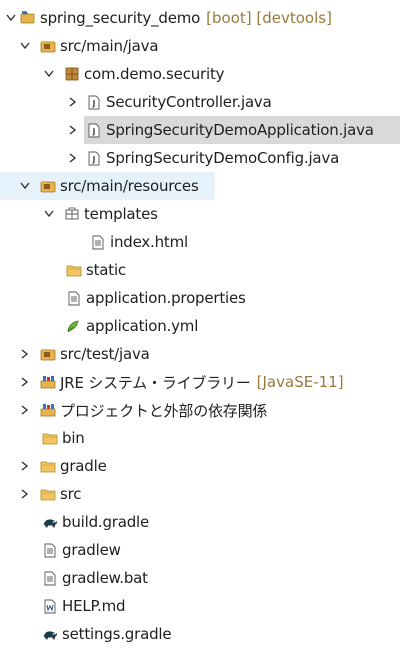 Image resolution: width=400 pixels, height=662 pixels. I want to click on tree-item-templates: templates, so click(200, 214).